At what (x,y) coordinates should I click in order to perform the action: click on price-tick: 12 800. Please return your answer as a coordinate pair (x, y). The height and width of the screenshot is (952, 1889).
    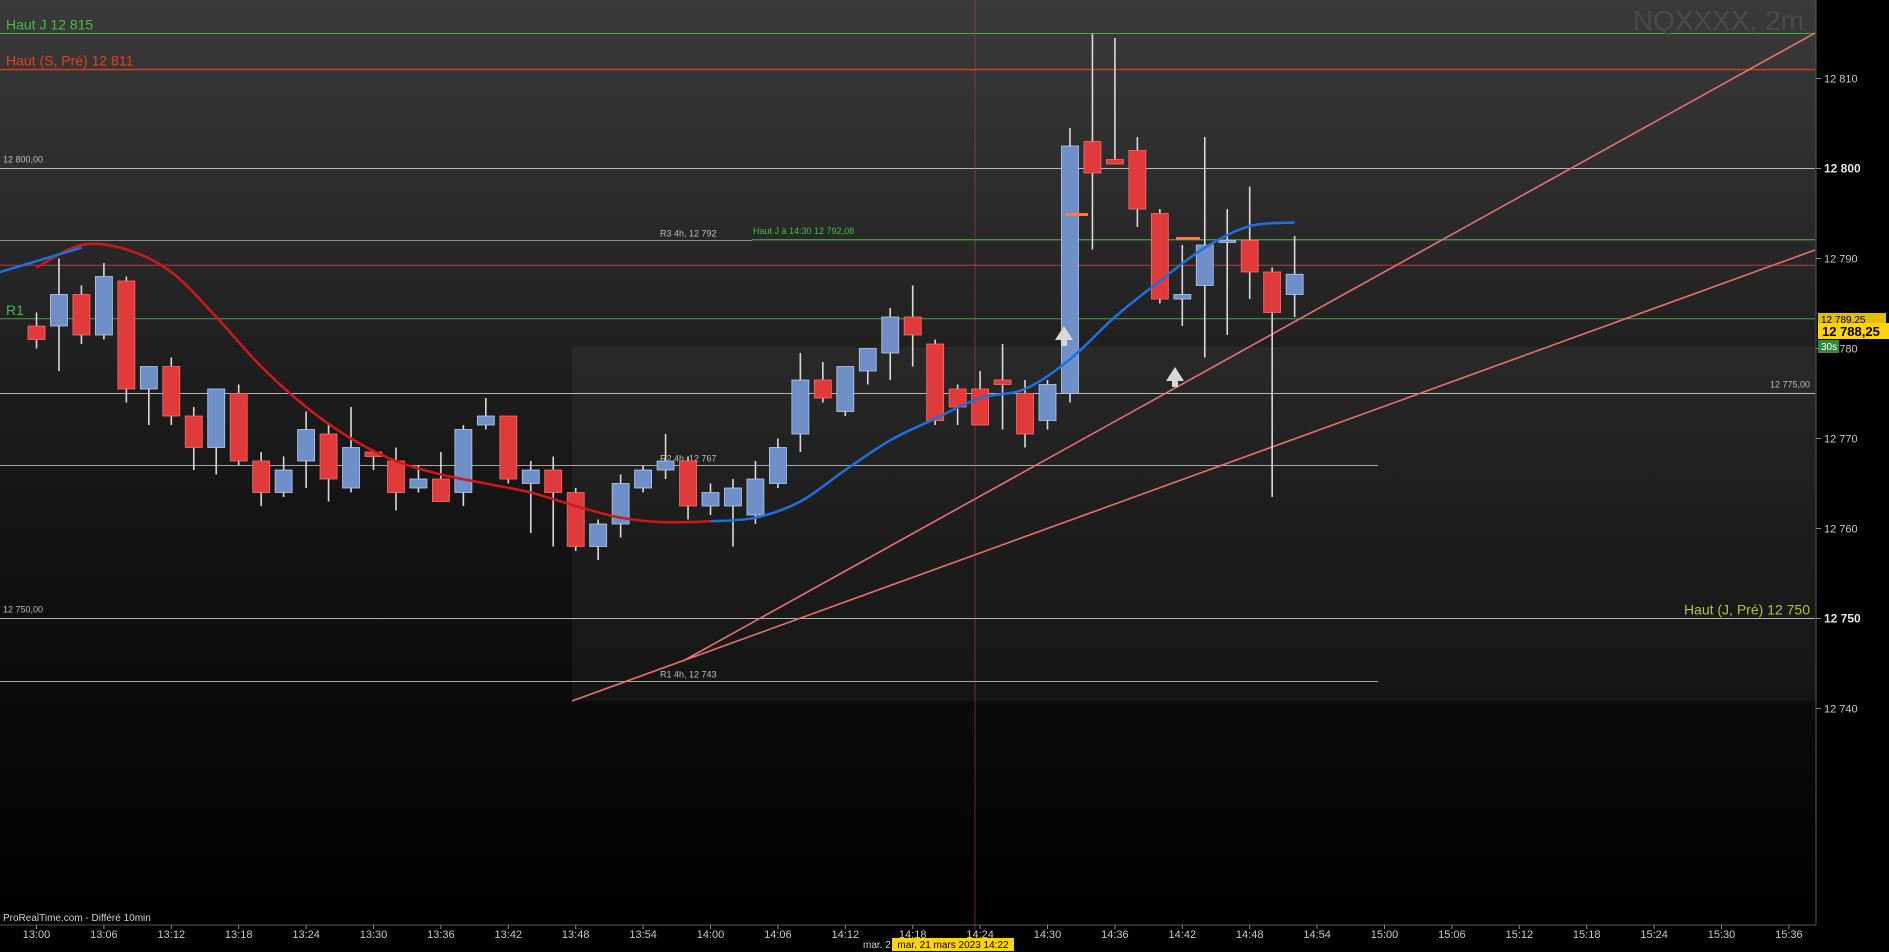
    Looking at the image, I should click on (1842, 169).